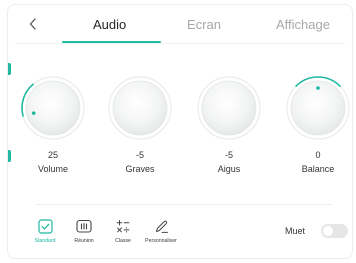  Describe the element at coordinates (84, 226) in the screenshot. I see `presentation-icon` at that location.